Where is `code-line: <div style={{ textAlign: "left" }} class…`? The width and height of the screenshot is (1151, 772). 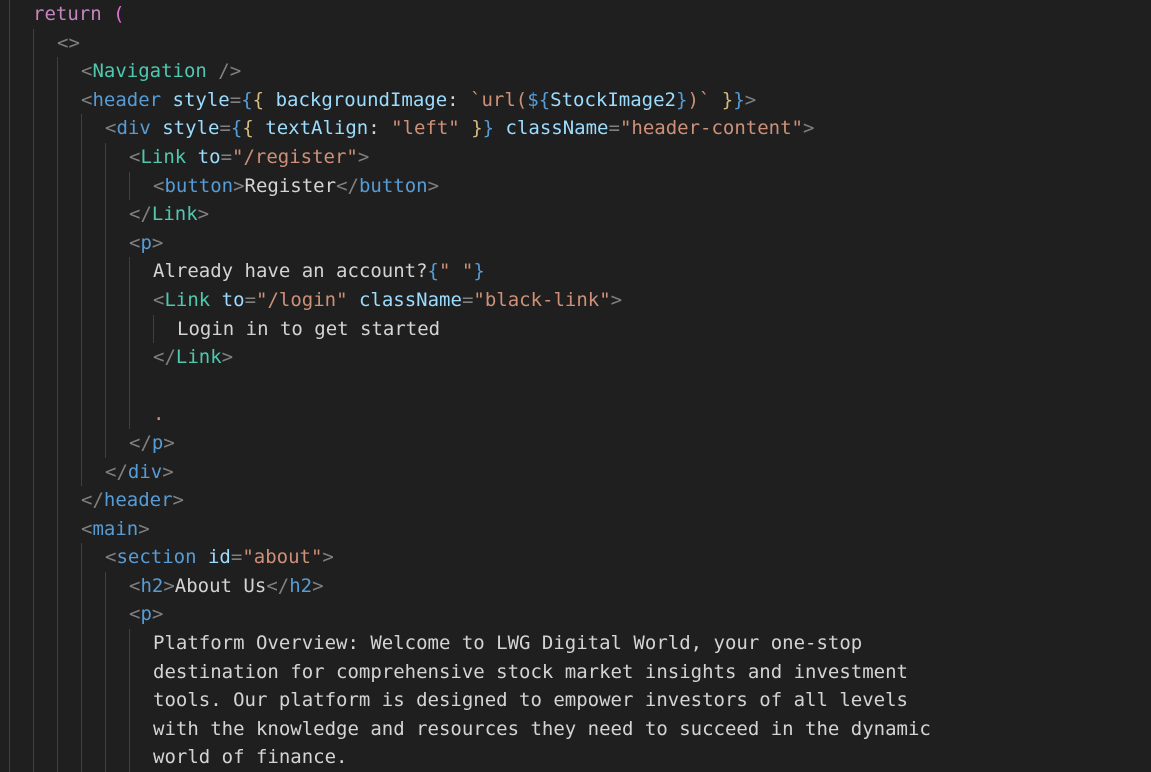
code-line: <div style={{ textAlign: "left" }} class… is located at coordinates (575, 128).